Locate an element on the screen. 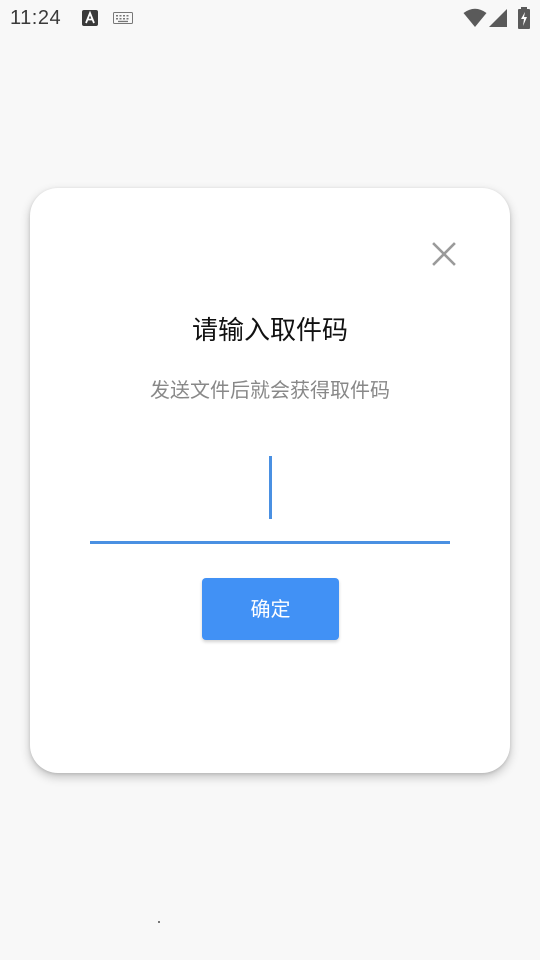 This screenshot has width=540, height=960. dialog-subtitle: 发送文件后就会获得取件码 is located at coordinates (270, 390).